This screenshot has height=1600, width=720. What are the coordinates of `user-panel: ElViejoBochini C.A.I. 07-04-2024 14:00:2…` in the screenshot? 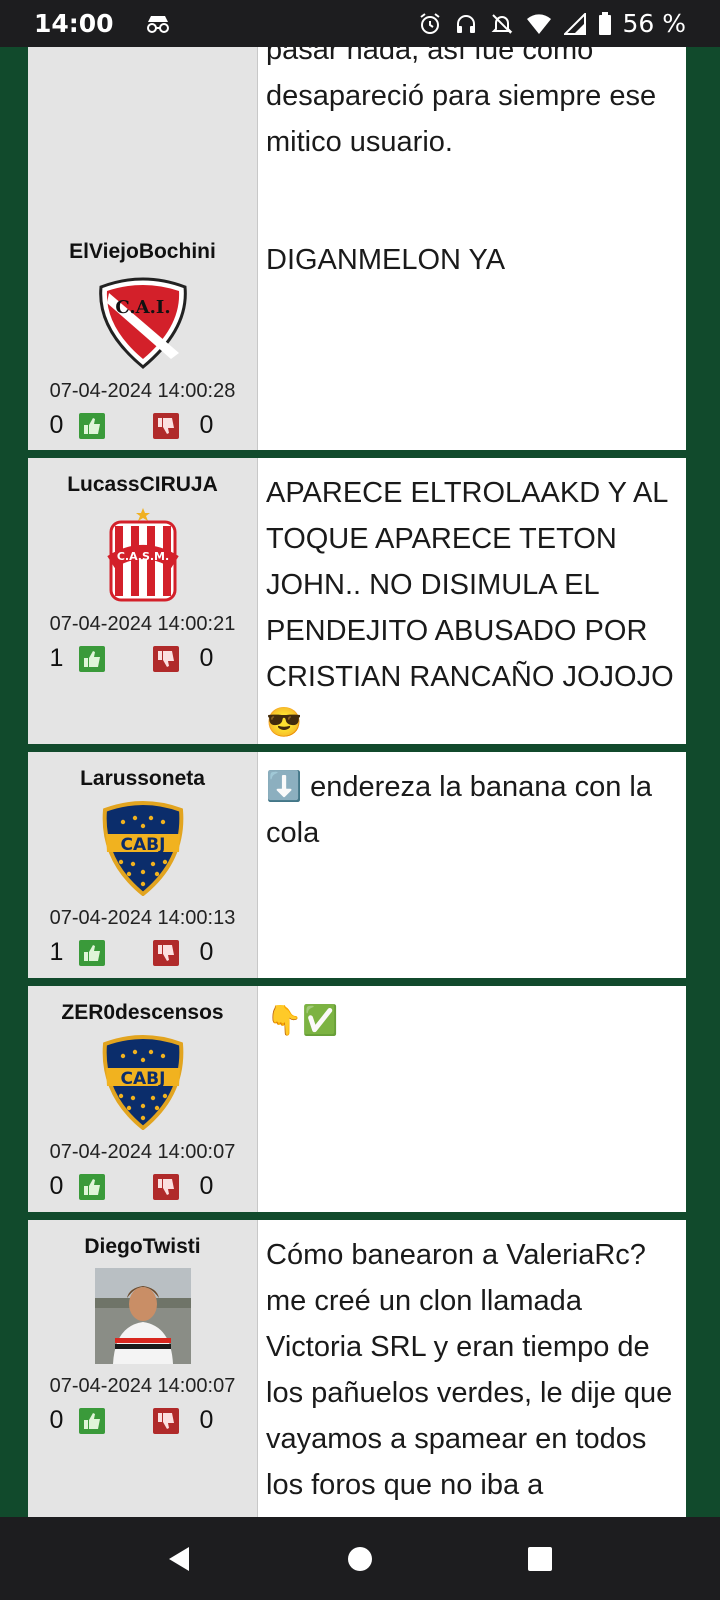 It's located at (143, 337).